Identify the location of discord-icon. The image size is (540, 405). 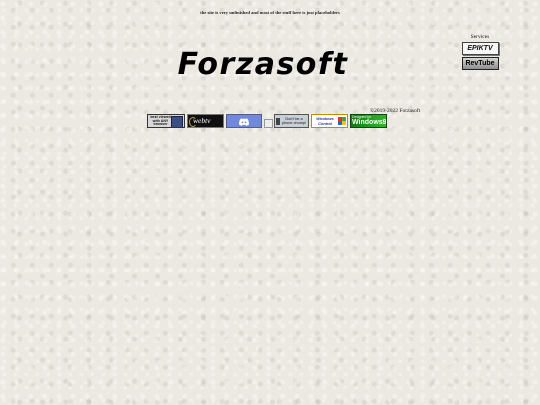
(244, 122).